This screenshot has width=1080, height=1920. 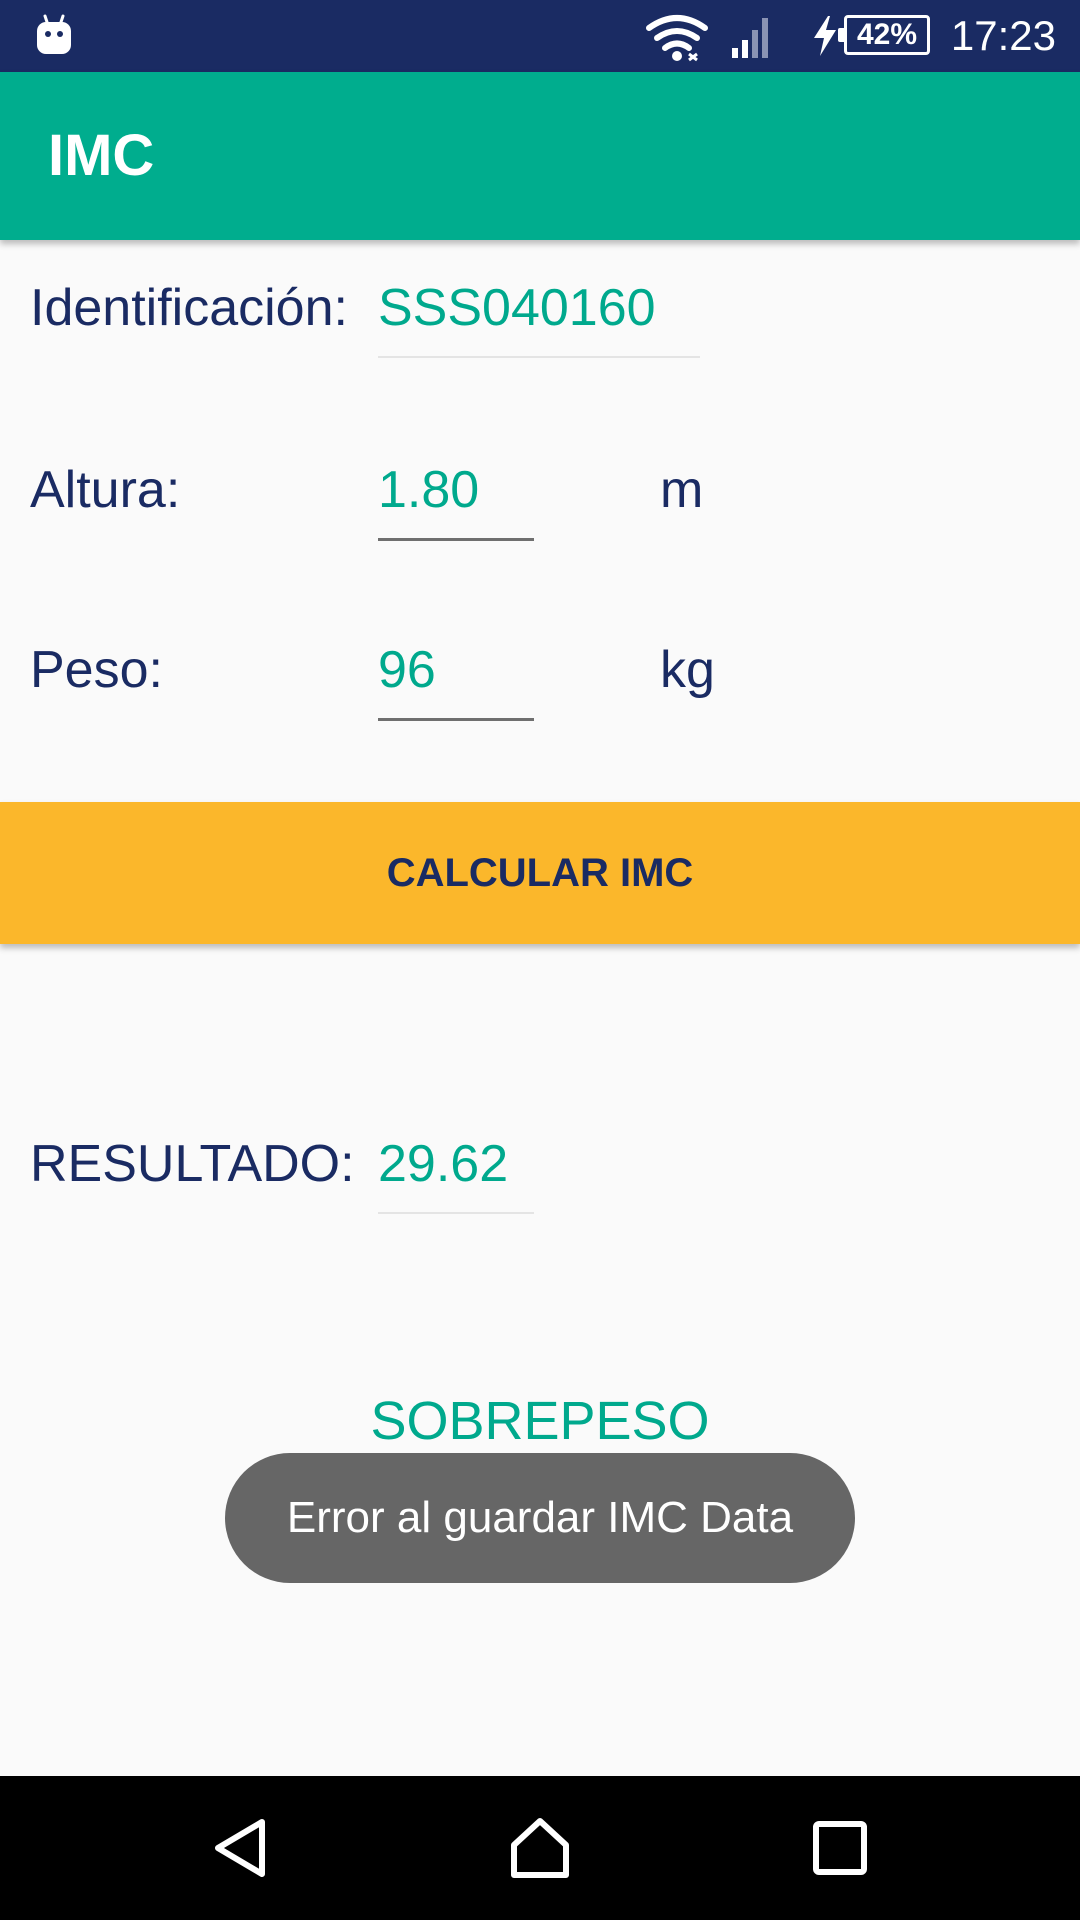 What do you see at coordinates (825, 36) in the screenshot?
I see `charging-icon` at bounding box center [825, 36].